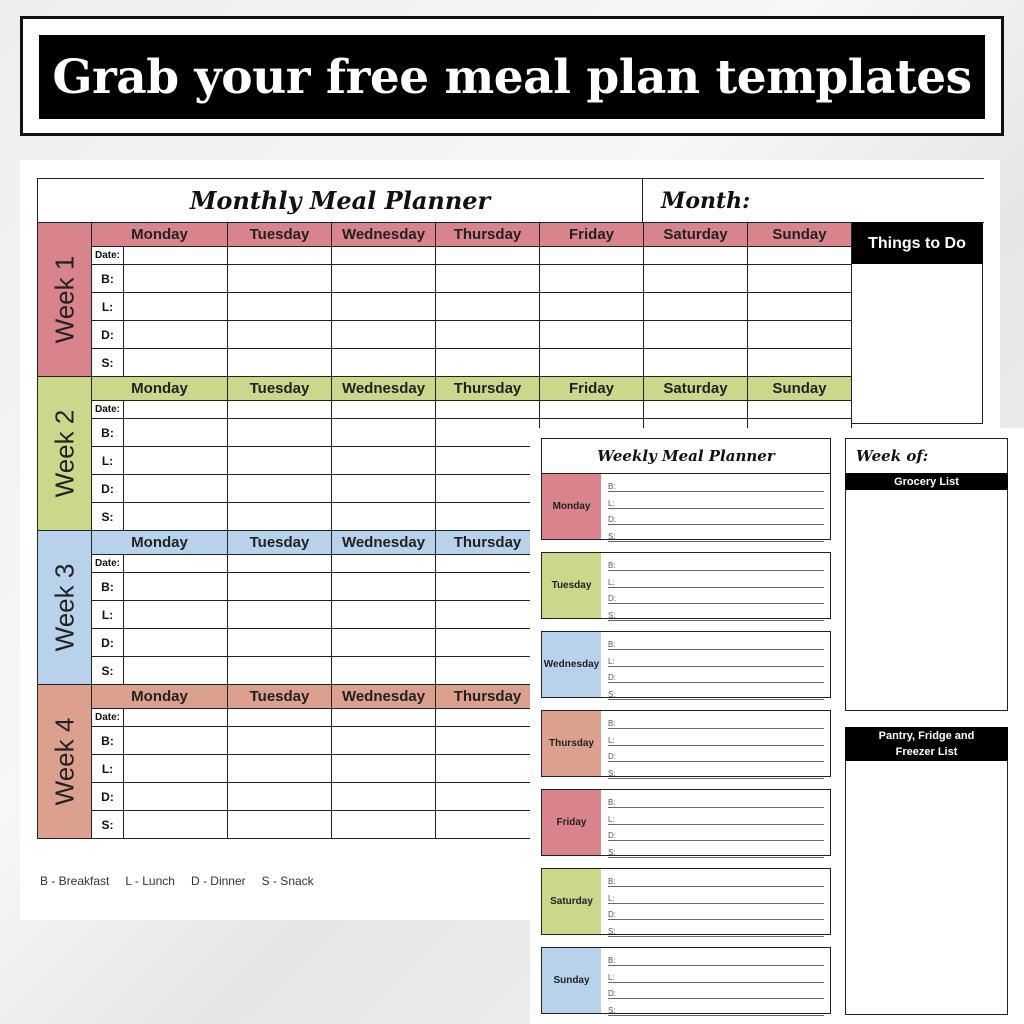  Describe the element at coordinates (926, 871) in the screenshot. I see `pantry-list-box` at that location.